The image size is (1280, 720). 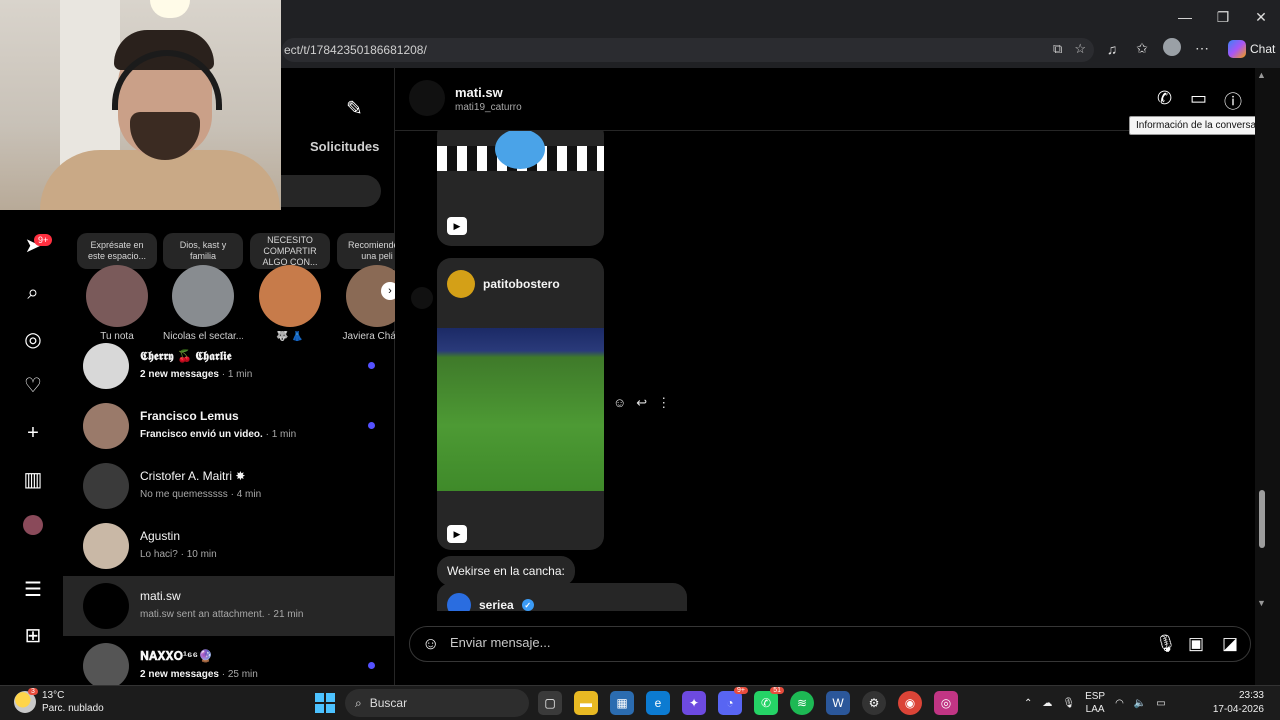 What do you see at coordinates (1057, 49) in the screenshot?
I see `open-in-app-icon: ⧉` at bounding box center [1057, 49].